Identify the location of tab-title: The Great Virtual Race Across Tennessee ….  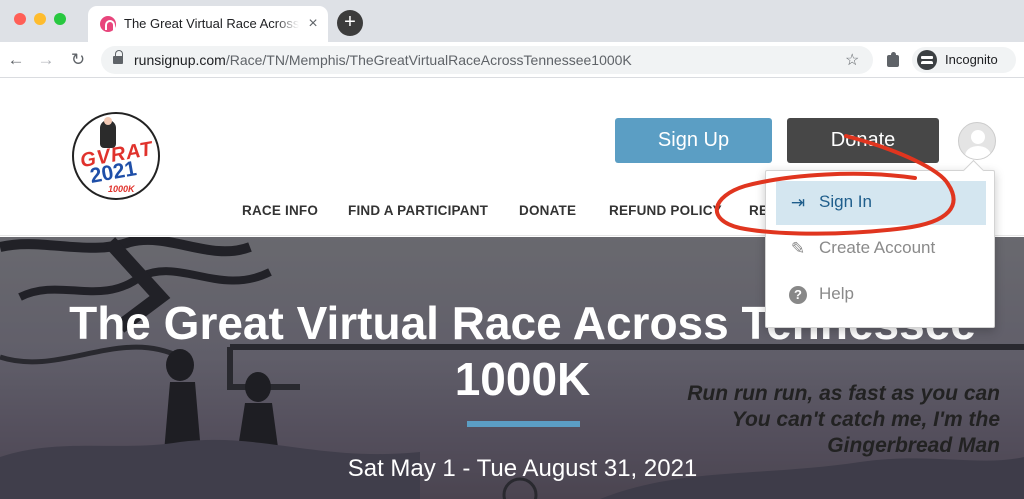
(211, 23).